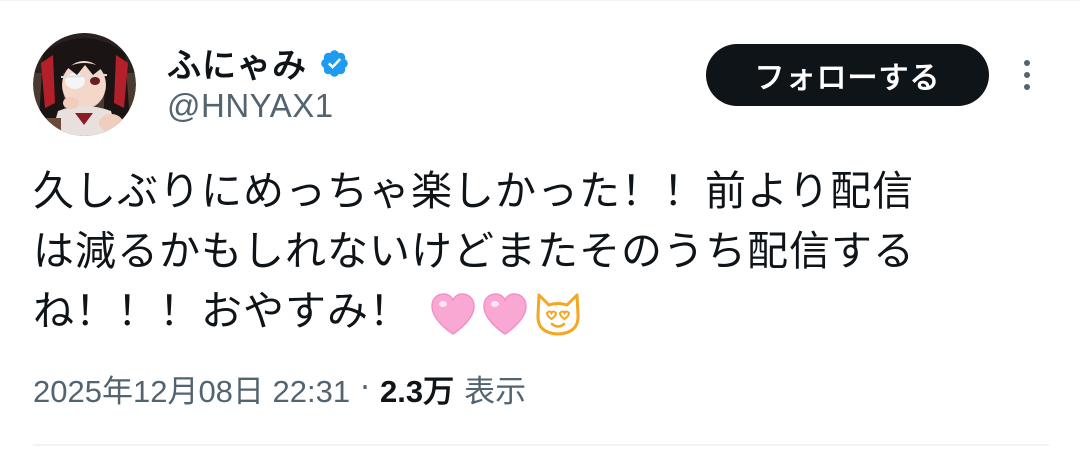  I want to click on tweet-text-line: は減るかもしれないけどまたそのうち配信する, so click(474, 251).